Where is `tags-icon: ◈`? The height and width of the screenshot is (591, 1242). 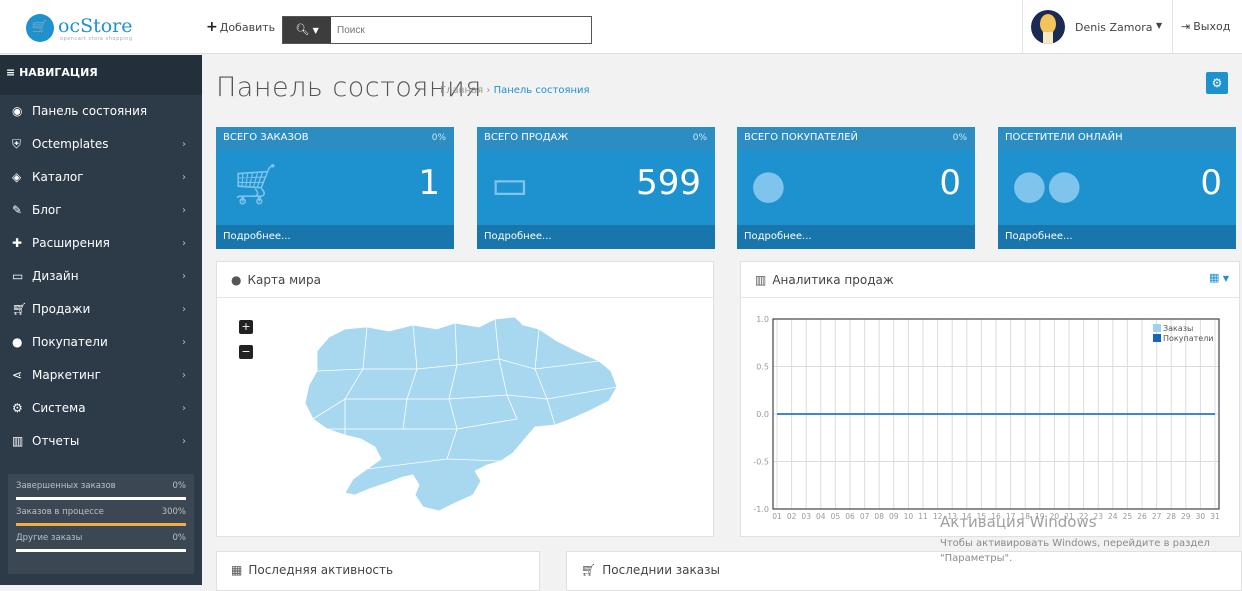
tags-icon: ◈ is located at coordinates (17, 177).